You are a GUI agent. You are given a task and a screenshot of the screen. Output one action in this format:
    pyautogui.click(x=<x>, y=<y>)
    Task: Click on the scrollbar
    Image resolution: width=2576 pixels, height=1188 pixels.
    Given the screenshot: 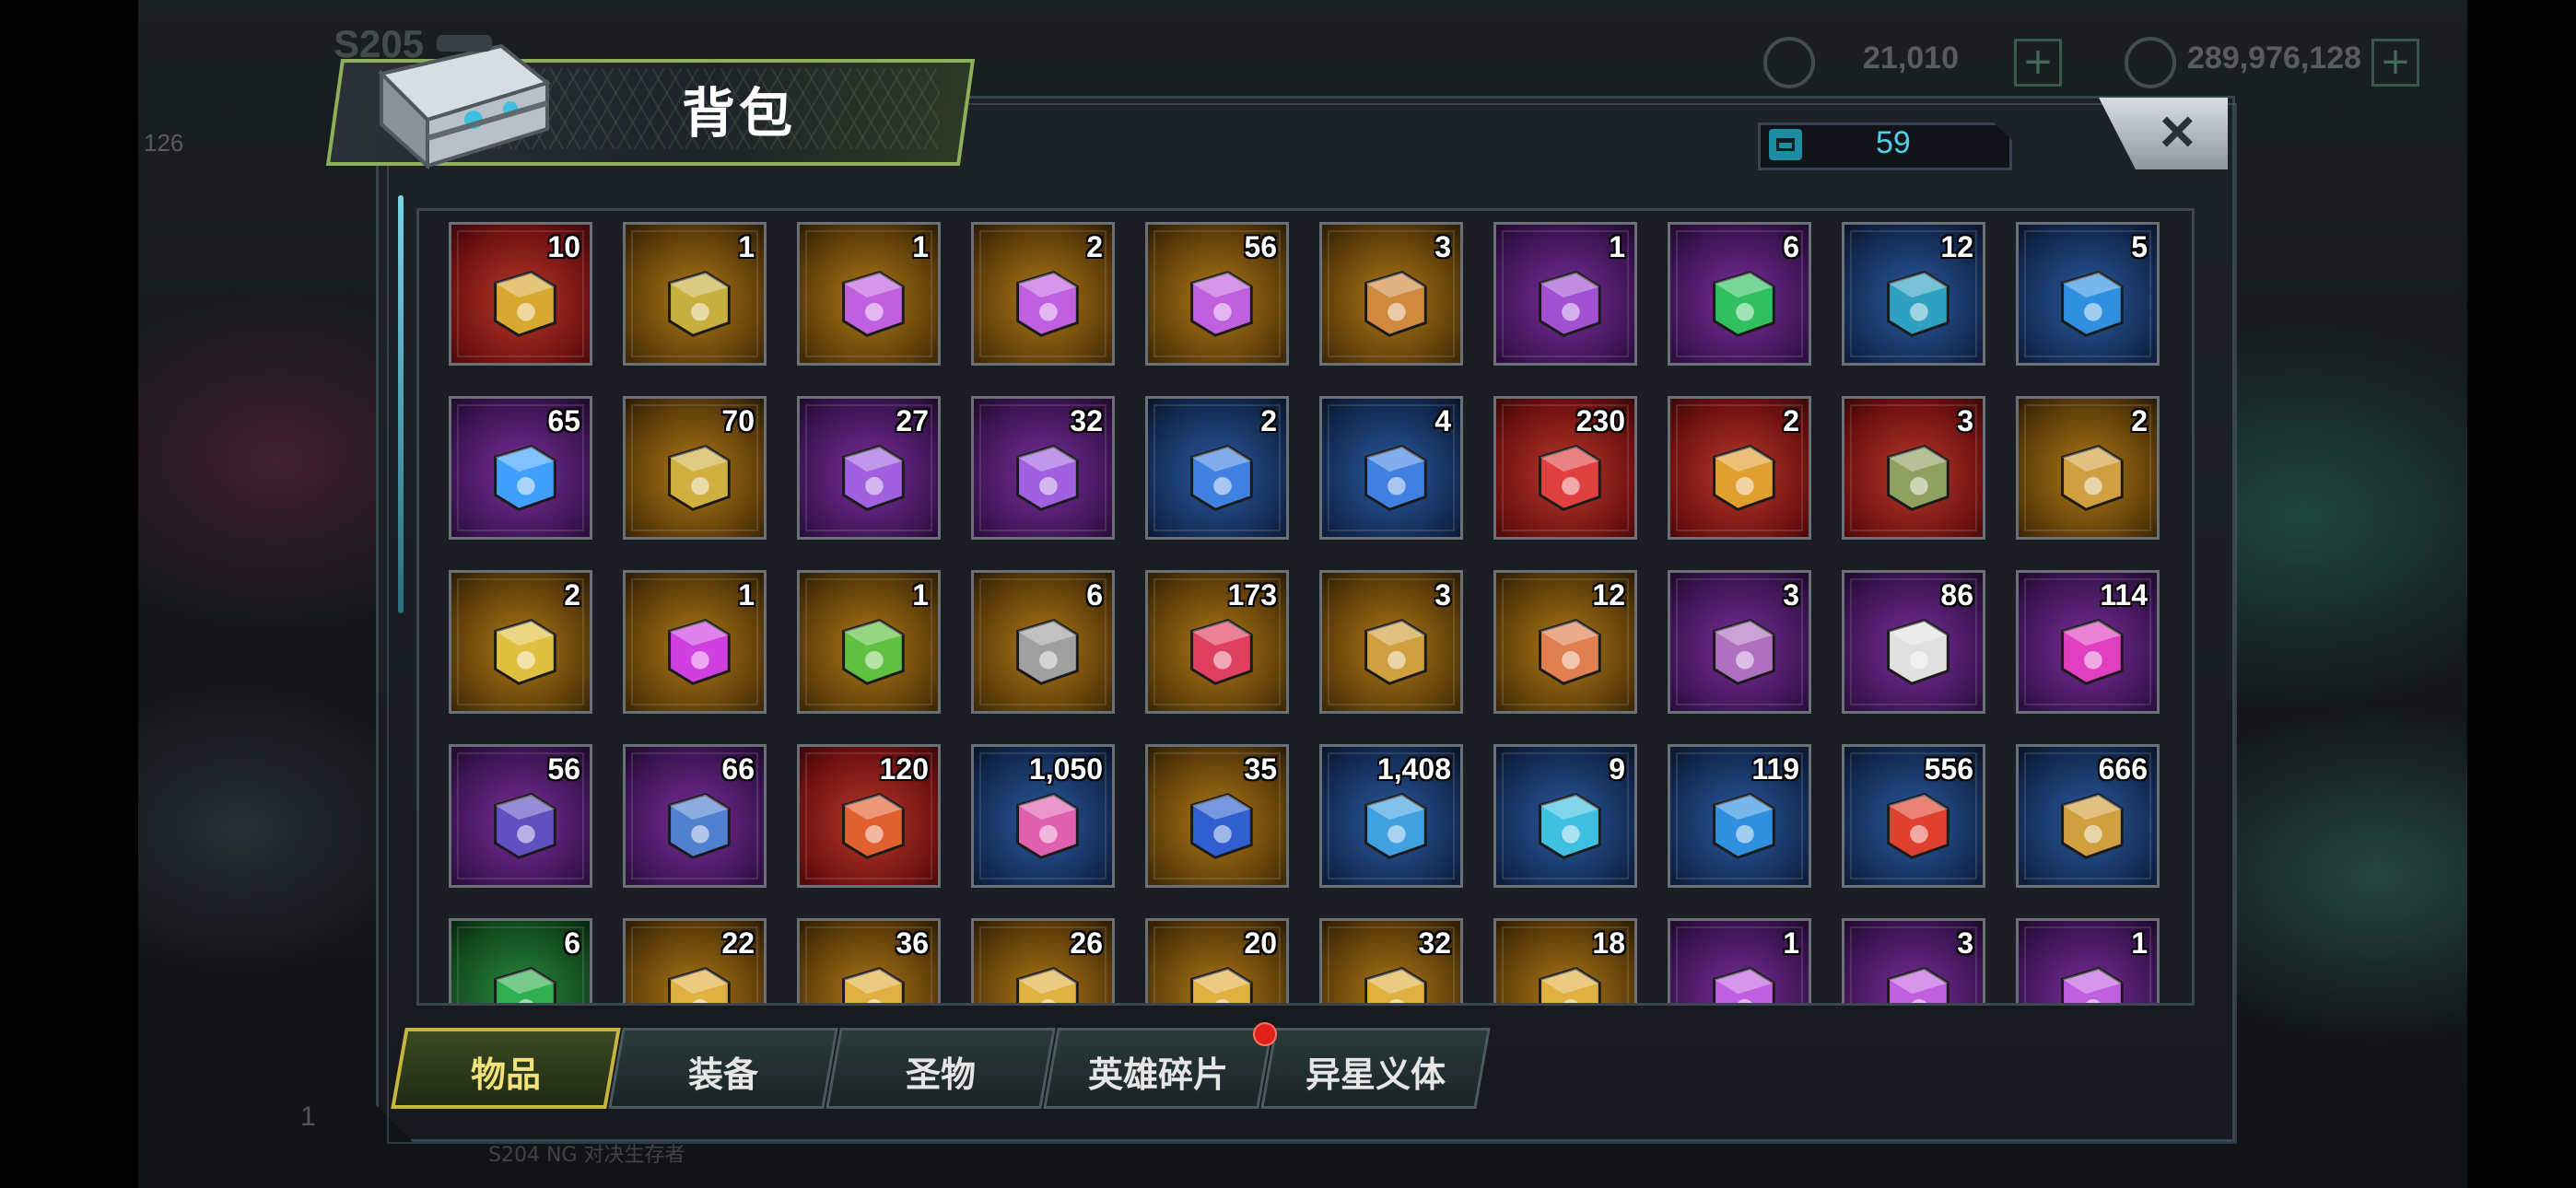 What is the action you would take?
    pyautogui.click(x=401, y=404)
    